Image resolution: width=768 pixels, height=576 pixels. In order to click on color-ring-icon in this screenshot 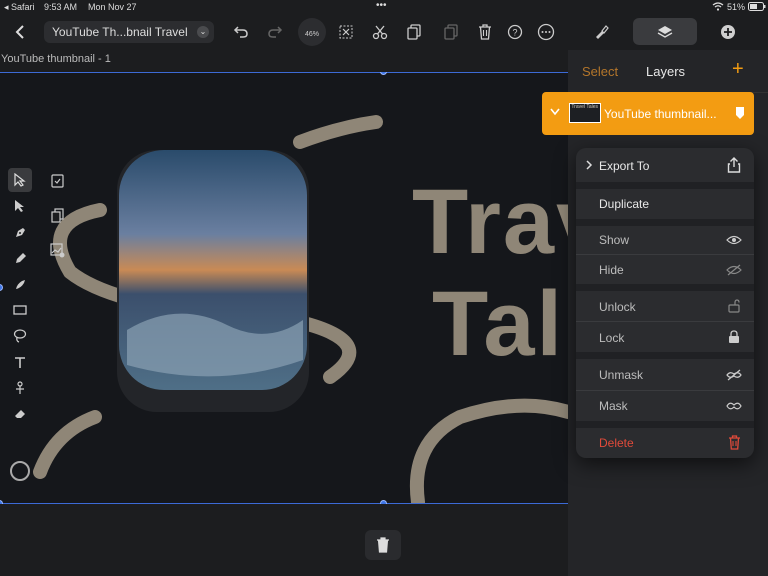, I will do `click(20, 471)`.